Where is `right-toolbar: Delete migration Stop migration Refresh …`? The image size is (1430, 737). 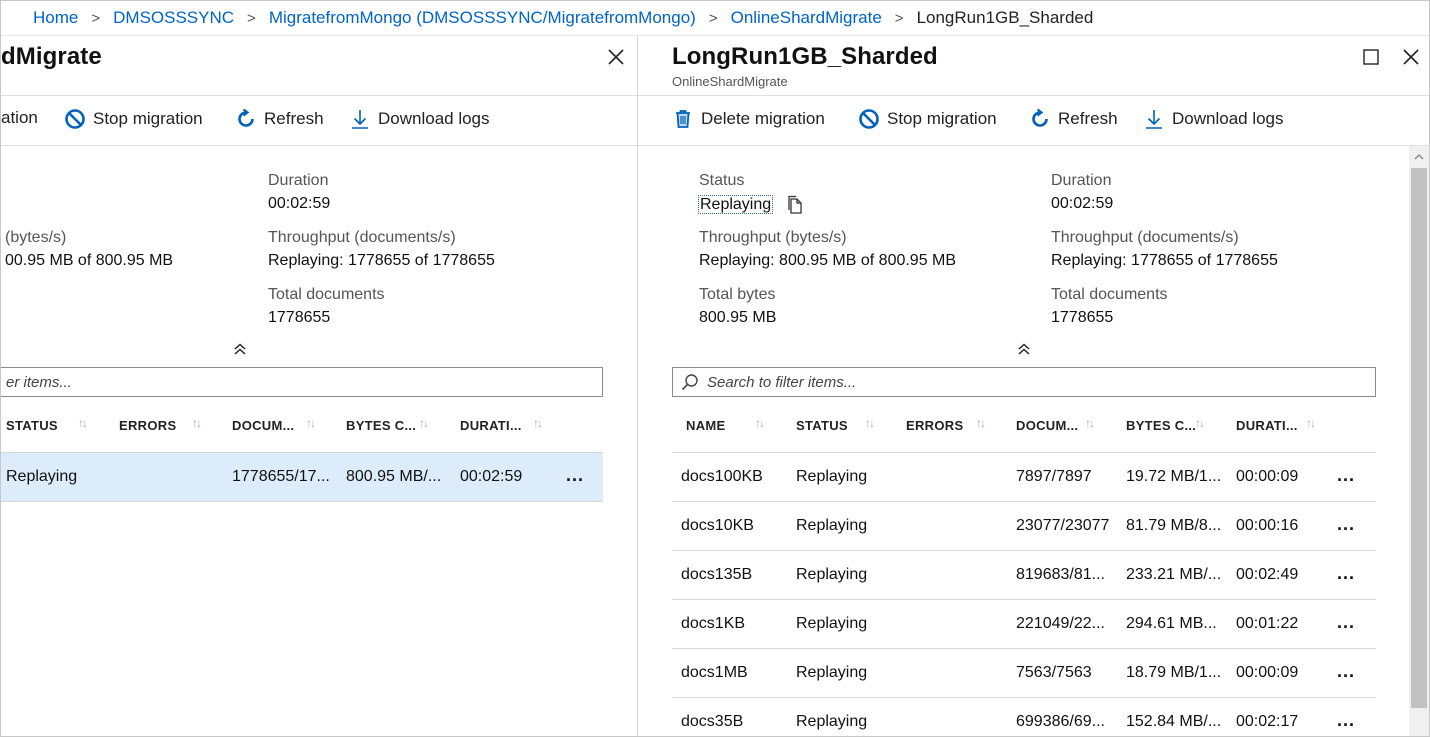 right-toolbar: Delete migration Stop migration Refresh … is located at coordinates (1033, 120).